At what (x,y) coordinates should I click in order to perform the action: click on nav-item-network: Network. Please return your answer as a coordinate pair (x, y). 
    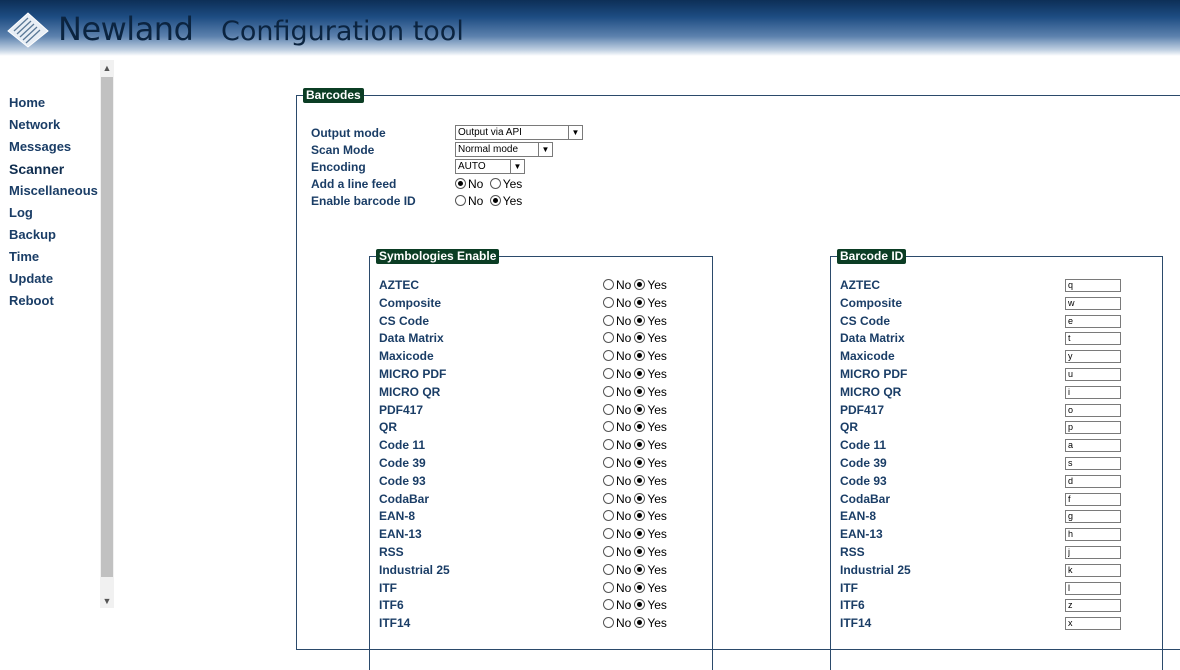
    Looking at the image, I should click on (50, 125).